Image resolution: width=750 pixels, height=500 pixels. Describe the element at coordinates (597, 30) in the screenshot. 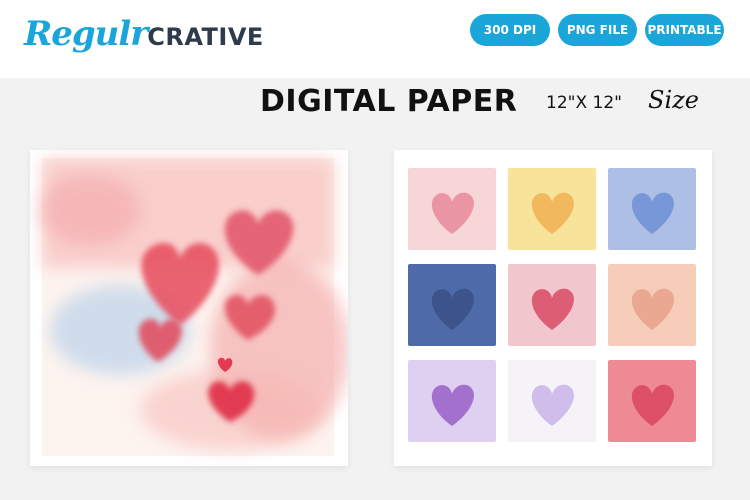

I see `badge-png-file: PNG FILE` at that location.